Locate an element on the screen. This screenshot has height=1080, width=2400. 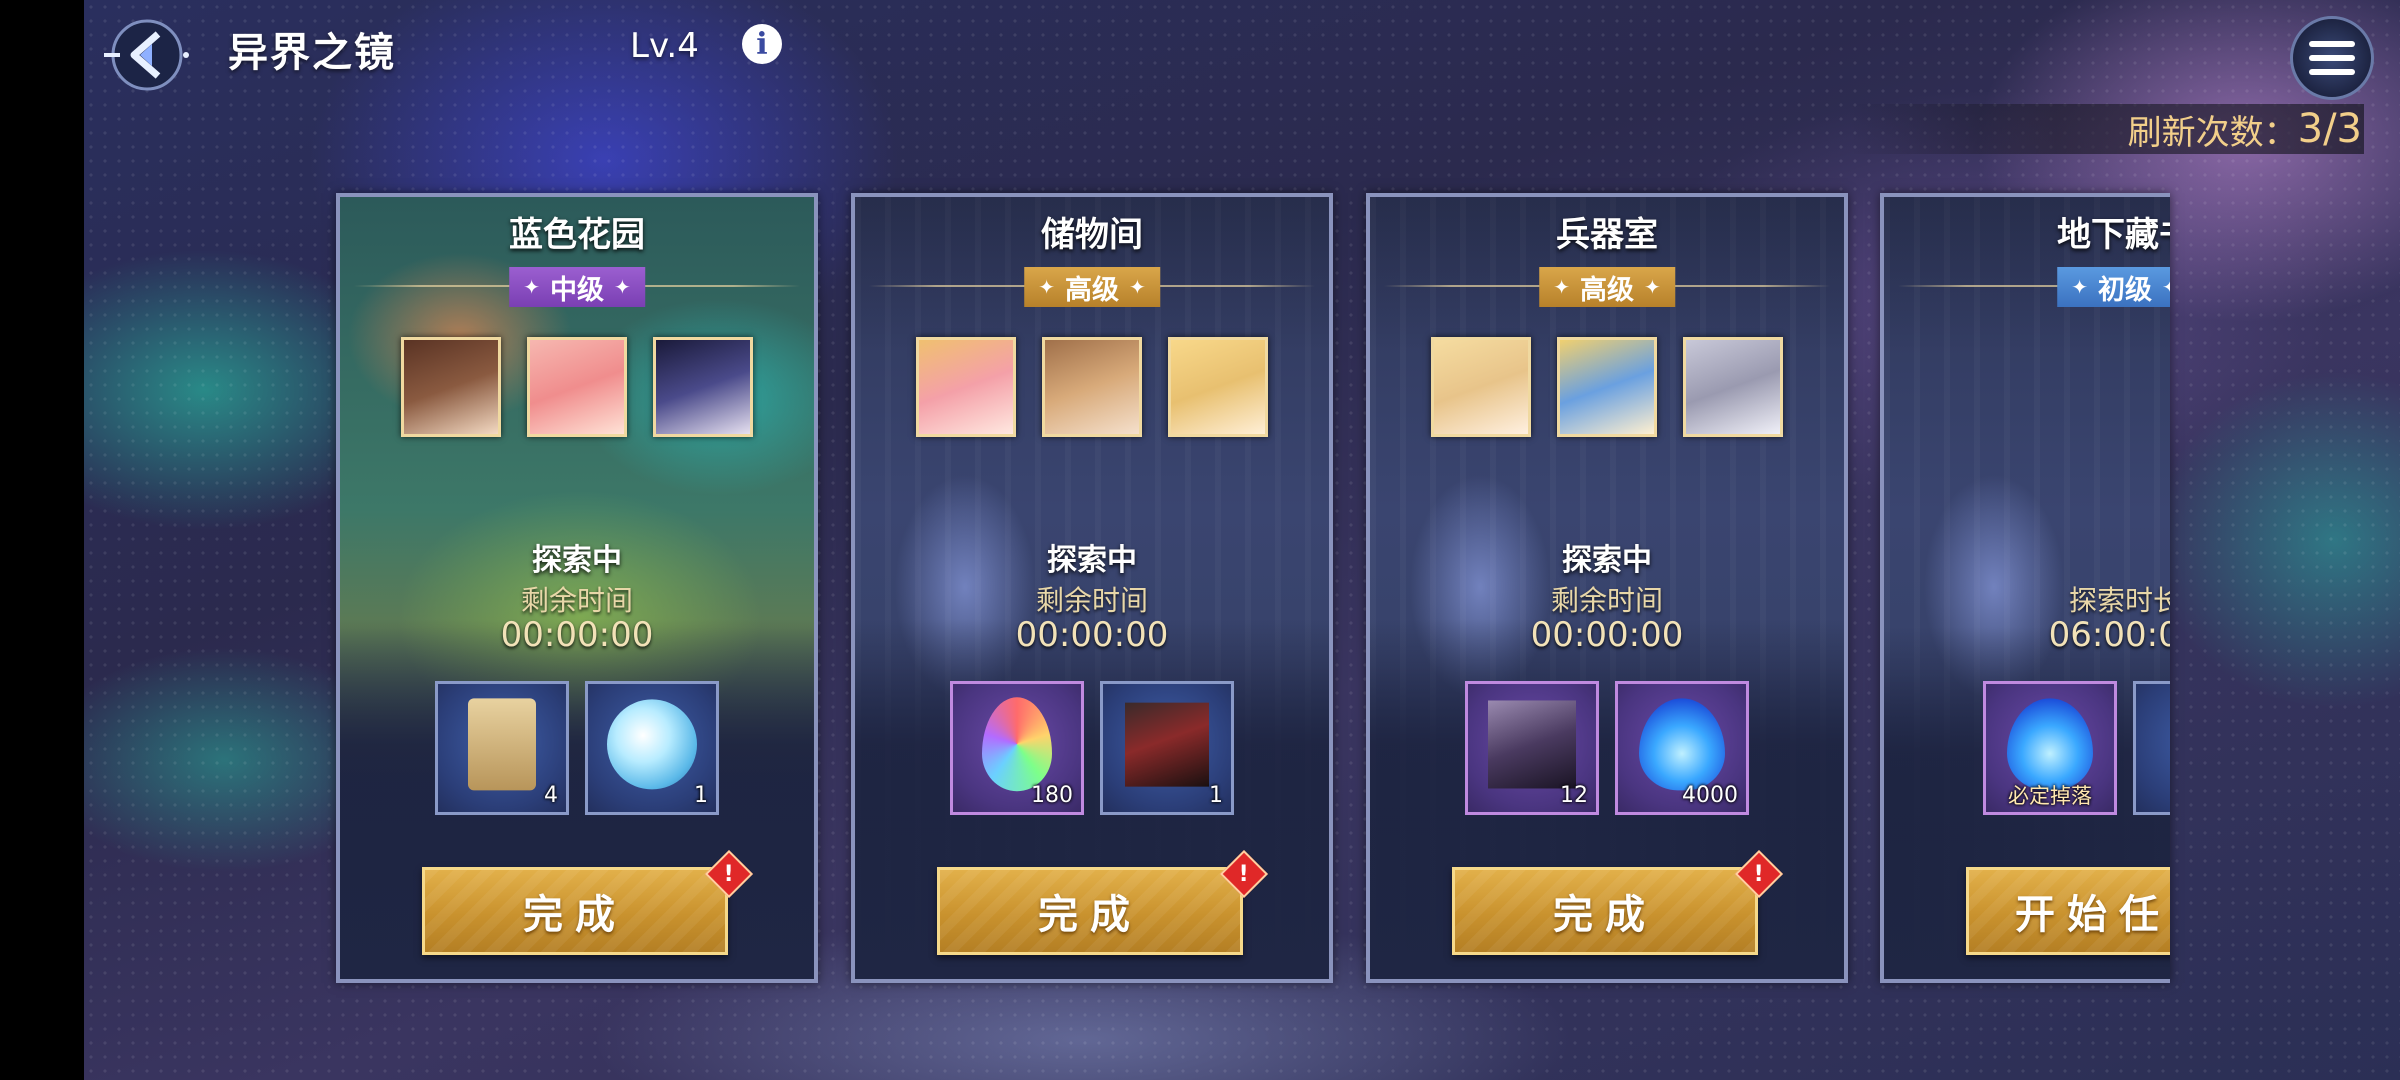
rainbow-gem-icon is located at coordinates (1017, 744).